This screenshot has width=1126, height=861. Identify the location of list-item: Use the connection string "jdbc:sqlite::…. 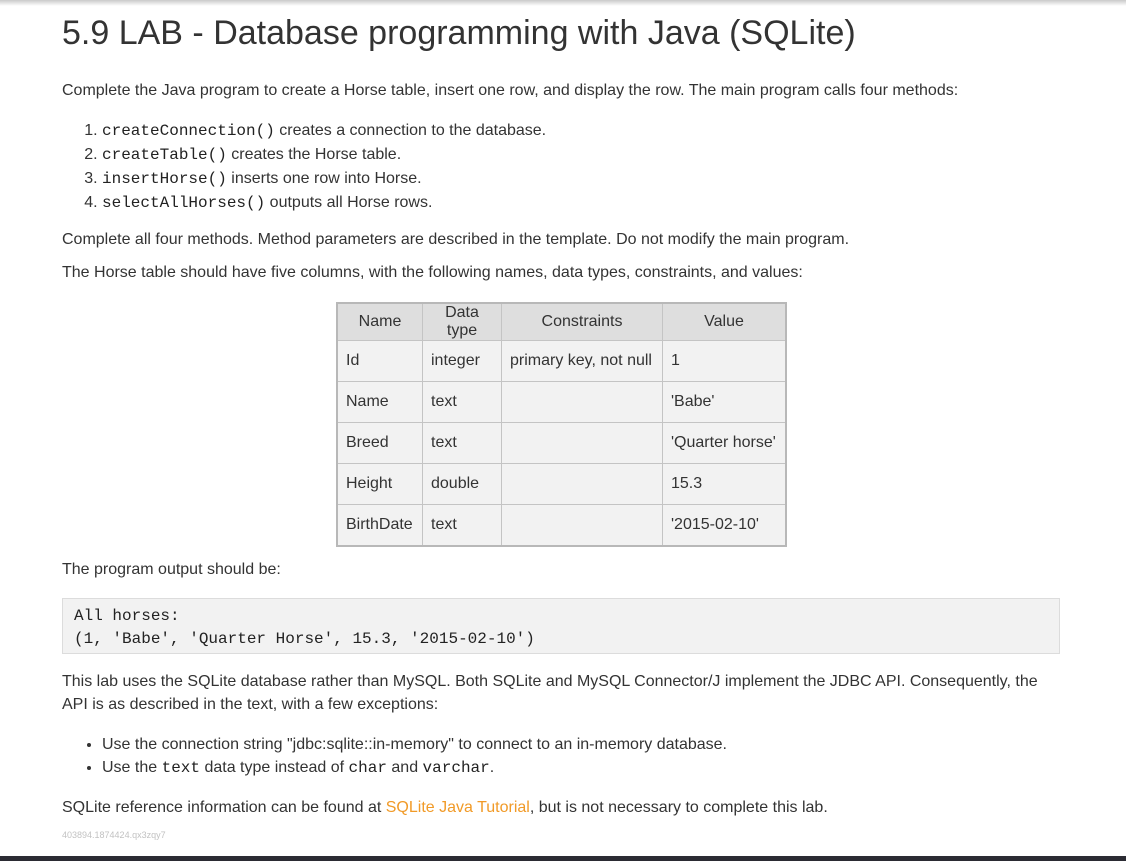
(414, 744).